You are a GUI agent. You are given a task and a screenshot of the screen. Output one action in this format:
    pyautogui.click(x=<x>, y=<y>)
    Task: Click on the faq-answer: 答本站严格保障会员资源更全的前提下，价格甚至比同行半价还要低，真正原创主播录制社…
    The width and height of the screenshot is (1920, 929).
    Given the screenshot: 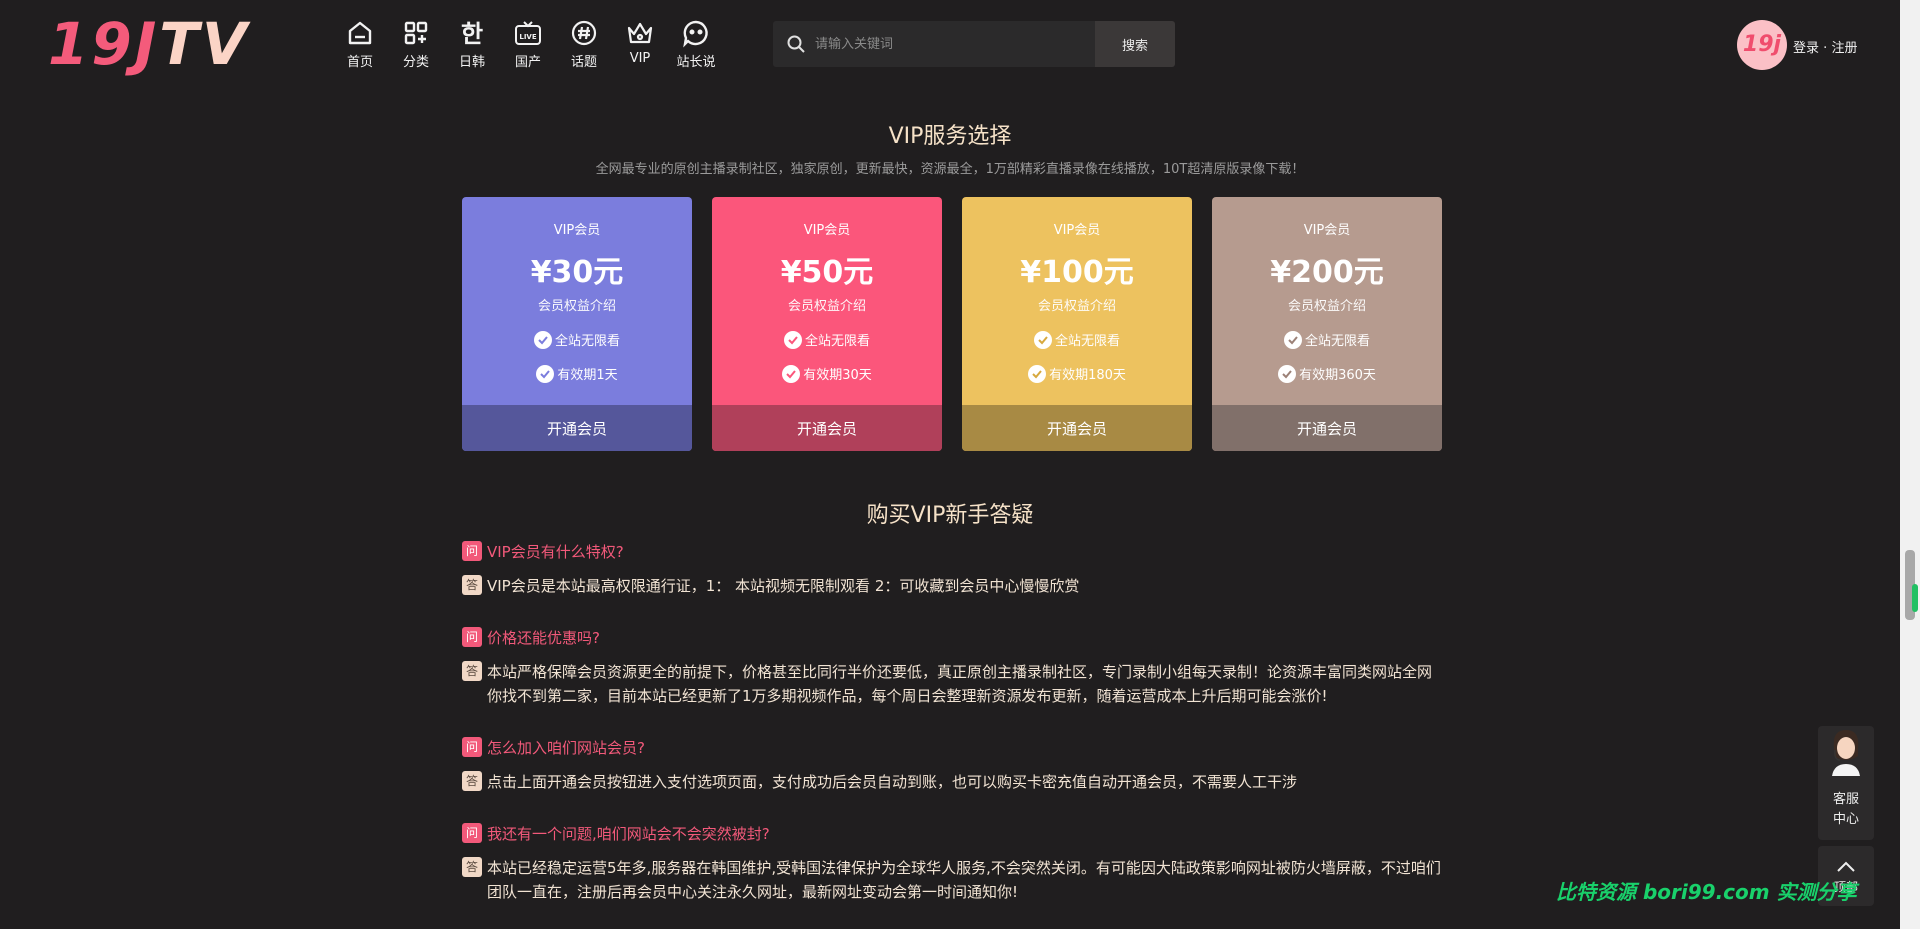 What is the action you would take?
    pyautogui.click(x=952, y=684)
    